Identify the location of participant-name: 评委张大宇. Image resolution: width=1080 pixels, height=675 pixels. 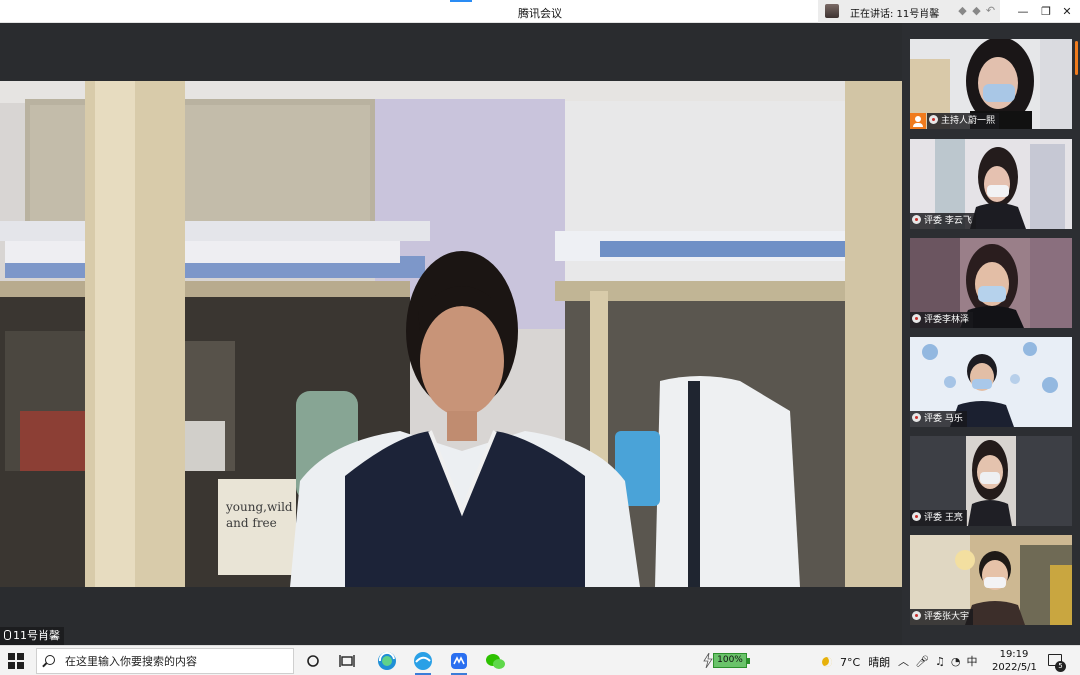
(947, 617).